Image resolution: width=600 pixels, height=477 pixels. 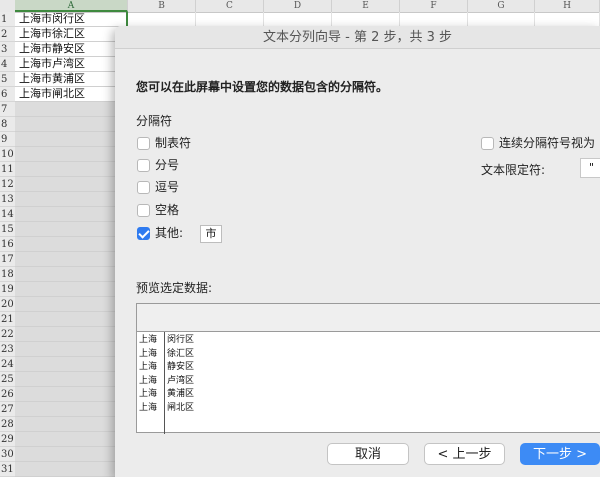 I want to click on row-number: 18, so click(x=7, y=274).